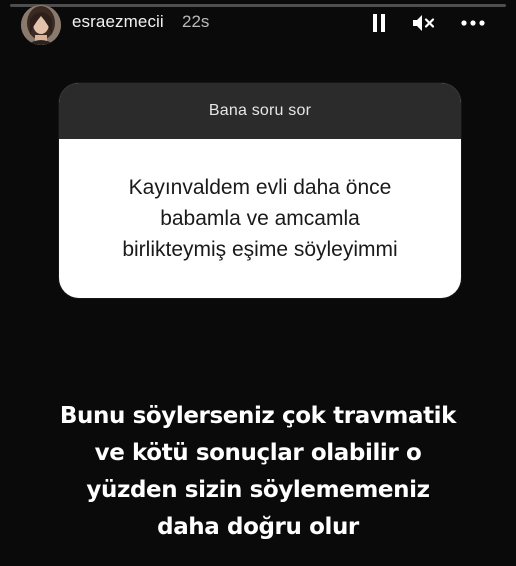 The width and height of the screenshot is (516, 566). I want to click on story-timestamp: 22s, so click(196, 21).